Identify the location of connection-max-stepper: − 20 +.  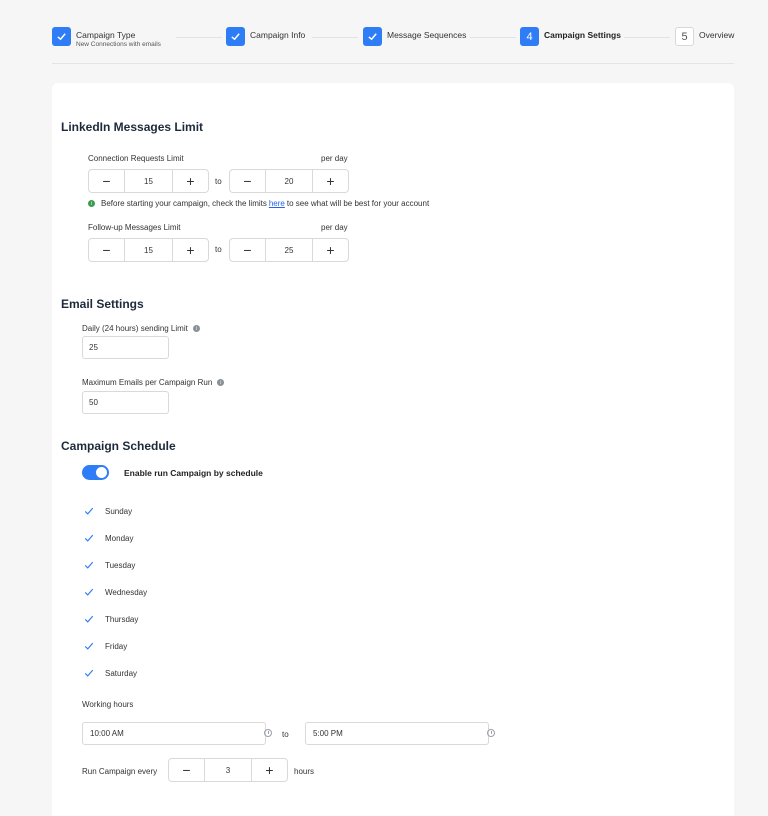
(289, 181).